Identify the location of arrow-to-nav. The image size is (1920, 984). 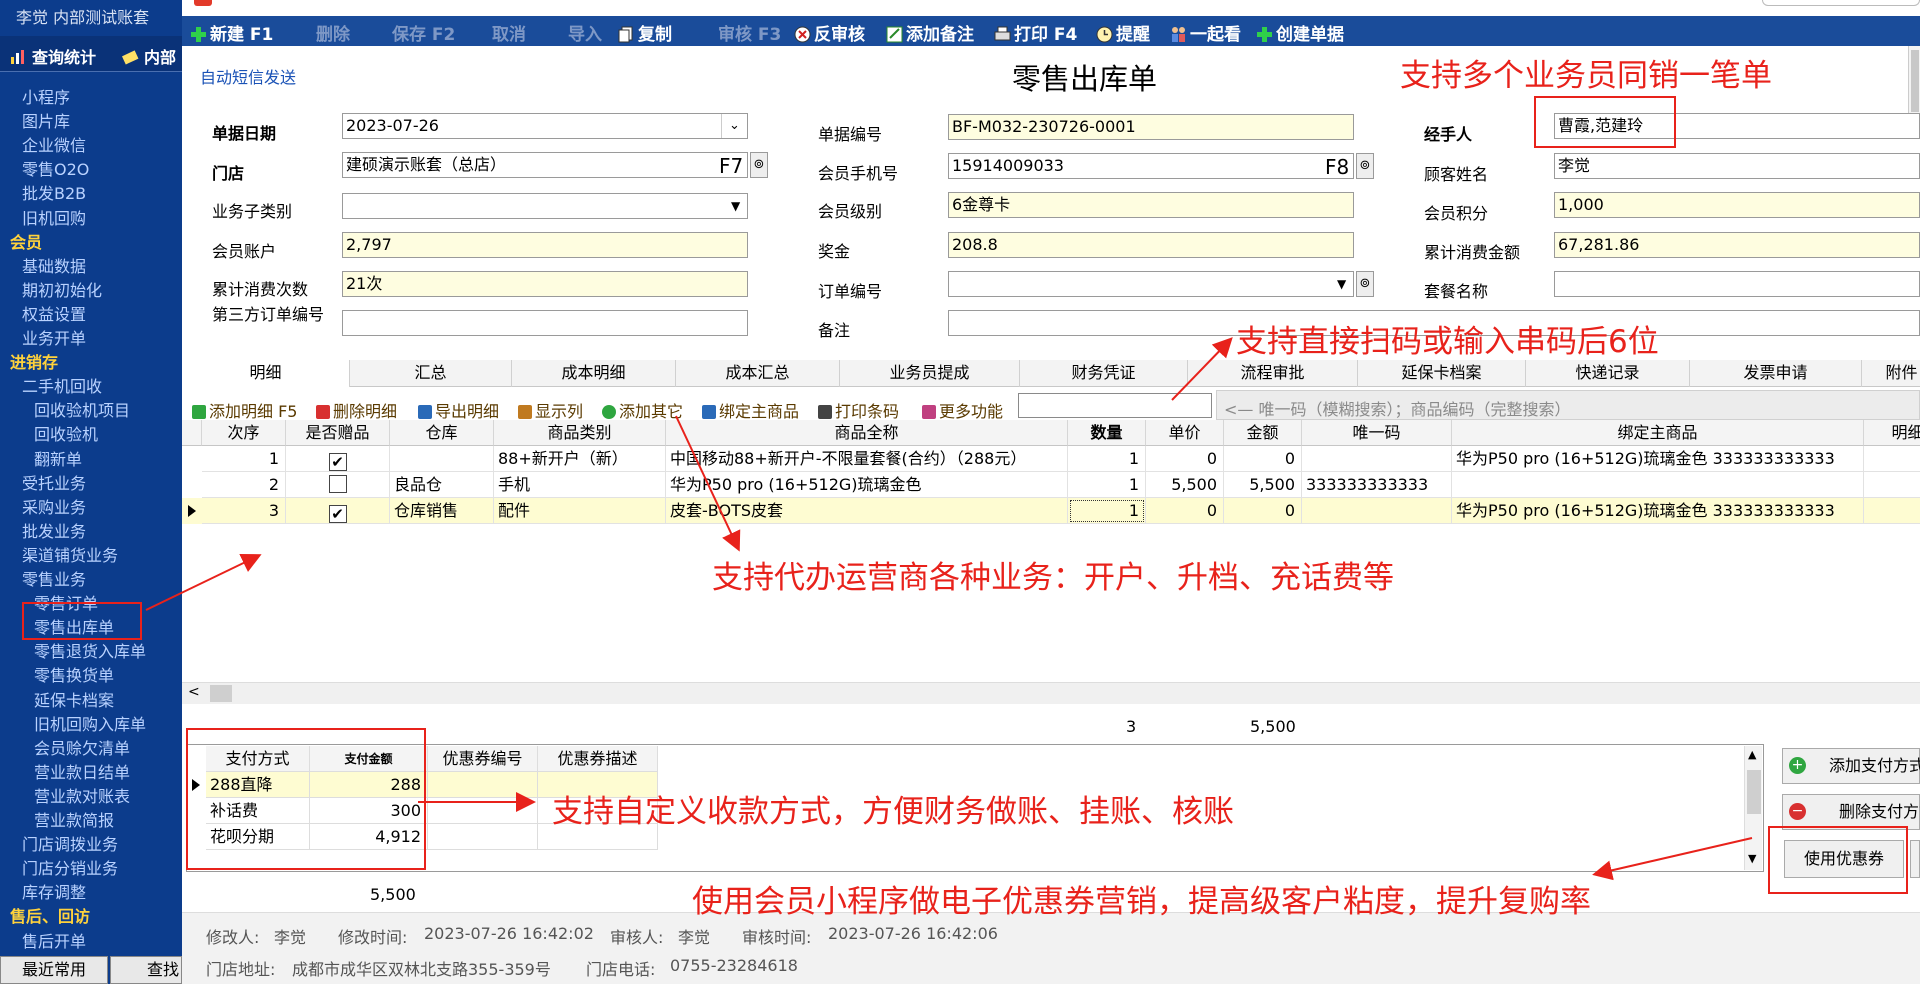
(203, 582).